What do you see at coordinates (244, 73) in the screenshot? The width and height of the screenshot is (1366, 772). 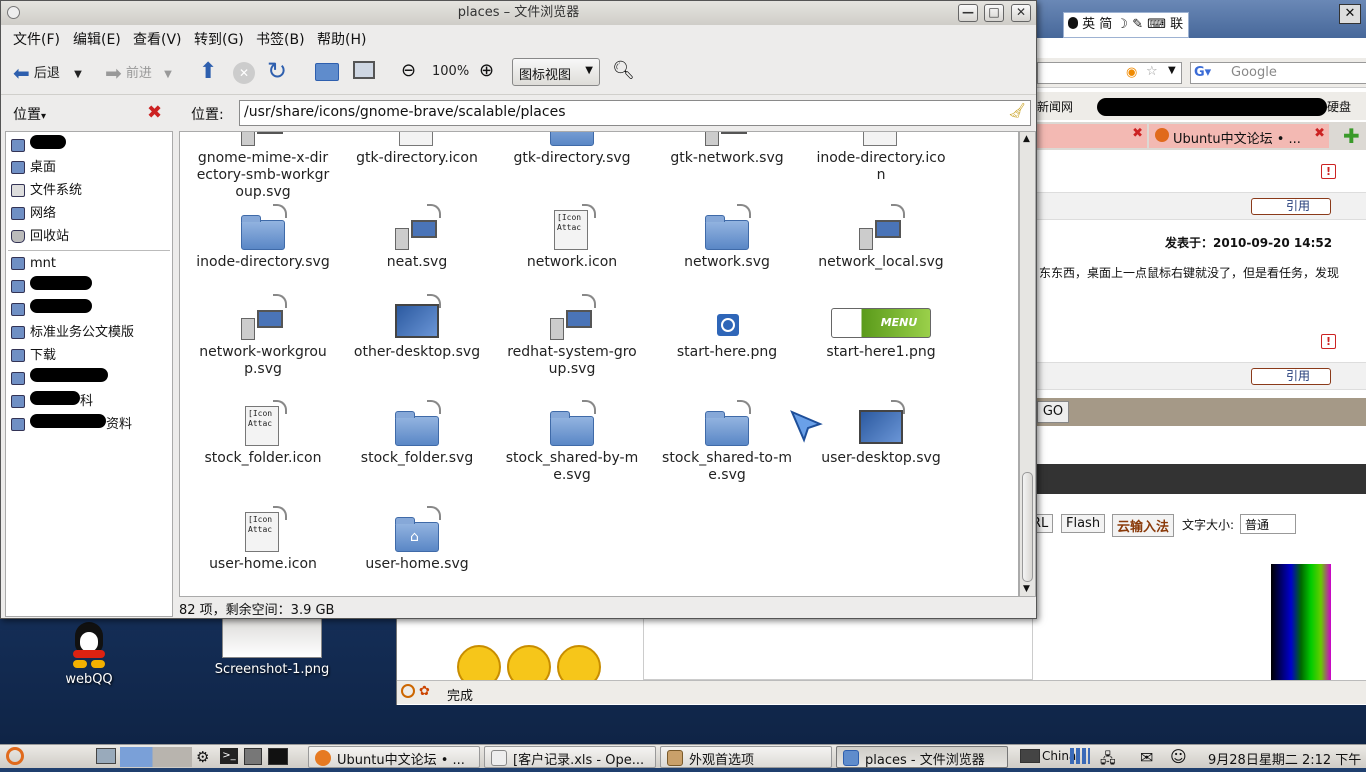 I see `stop-icon: ✕` at bounding box center [244, 73].